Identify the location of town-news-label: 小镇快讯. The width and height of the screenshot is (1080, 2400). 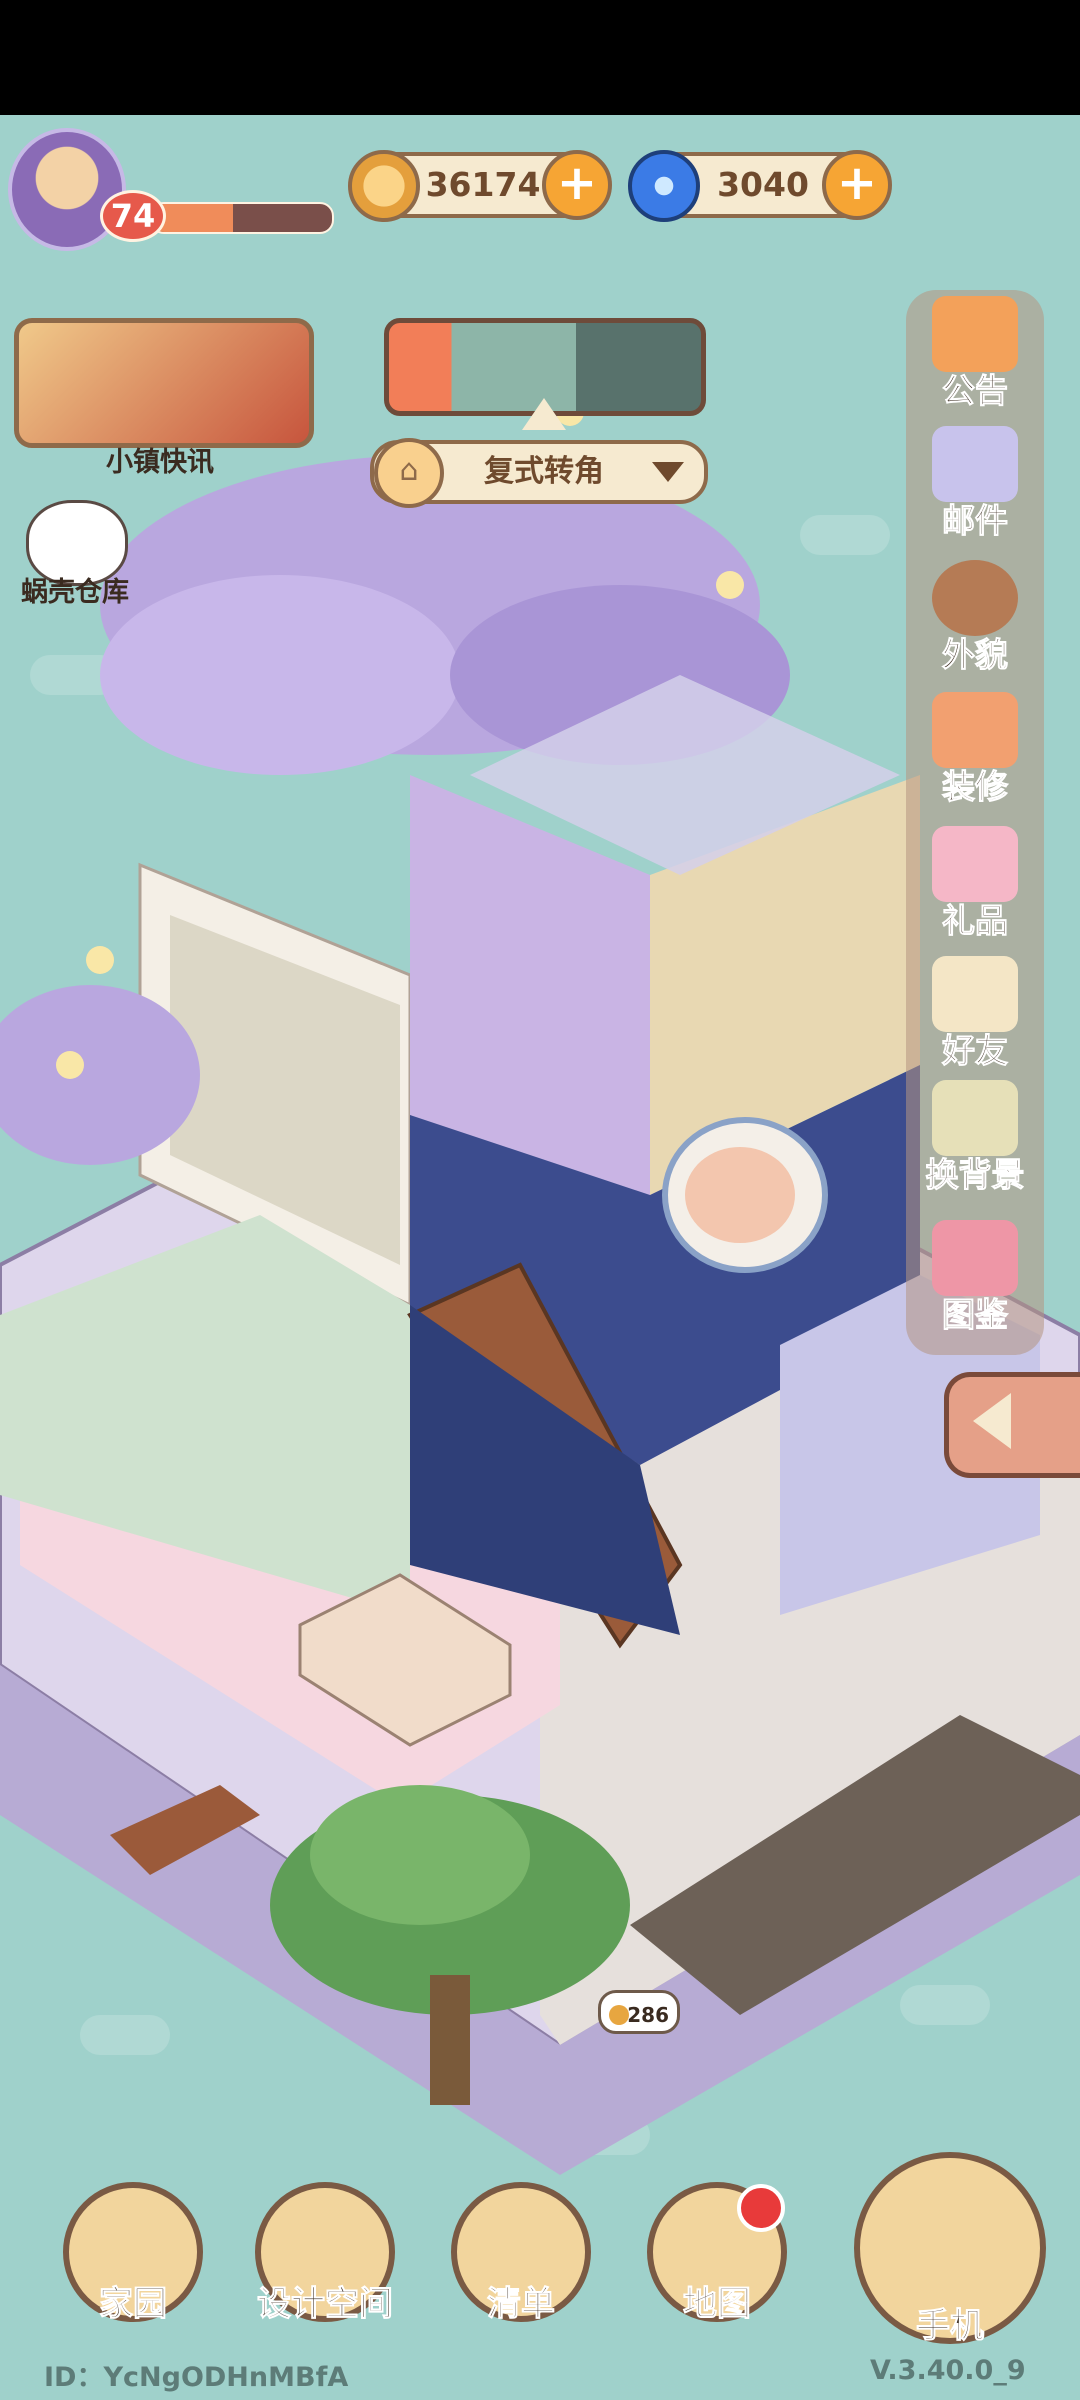
(160, 462).